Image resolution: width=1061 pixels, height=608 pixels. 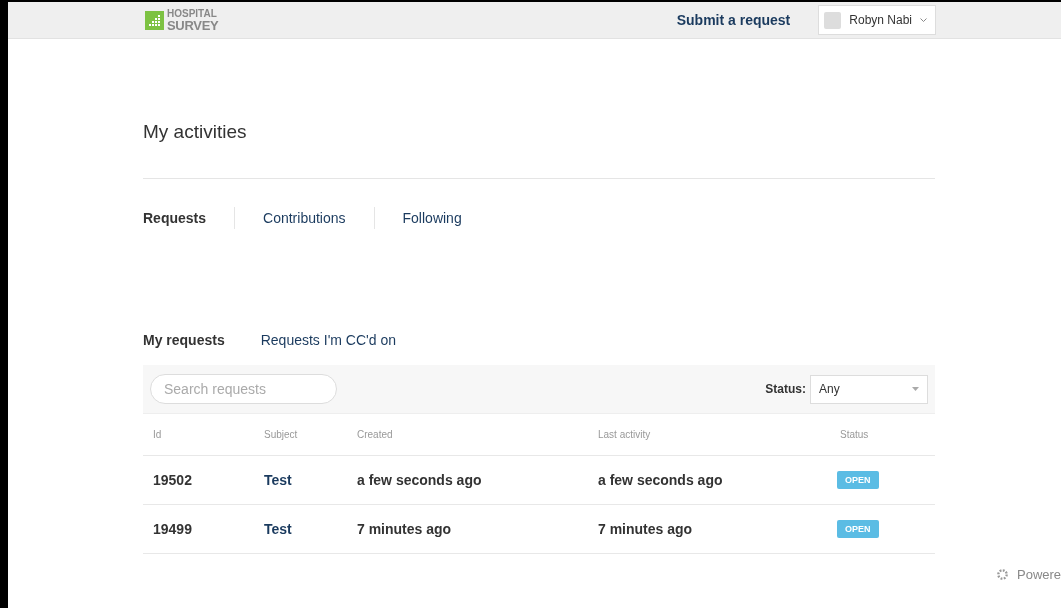 I want to click on activity-tab: Following, so click(x=431, y=218).